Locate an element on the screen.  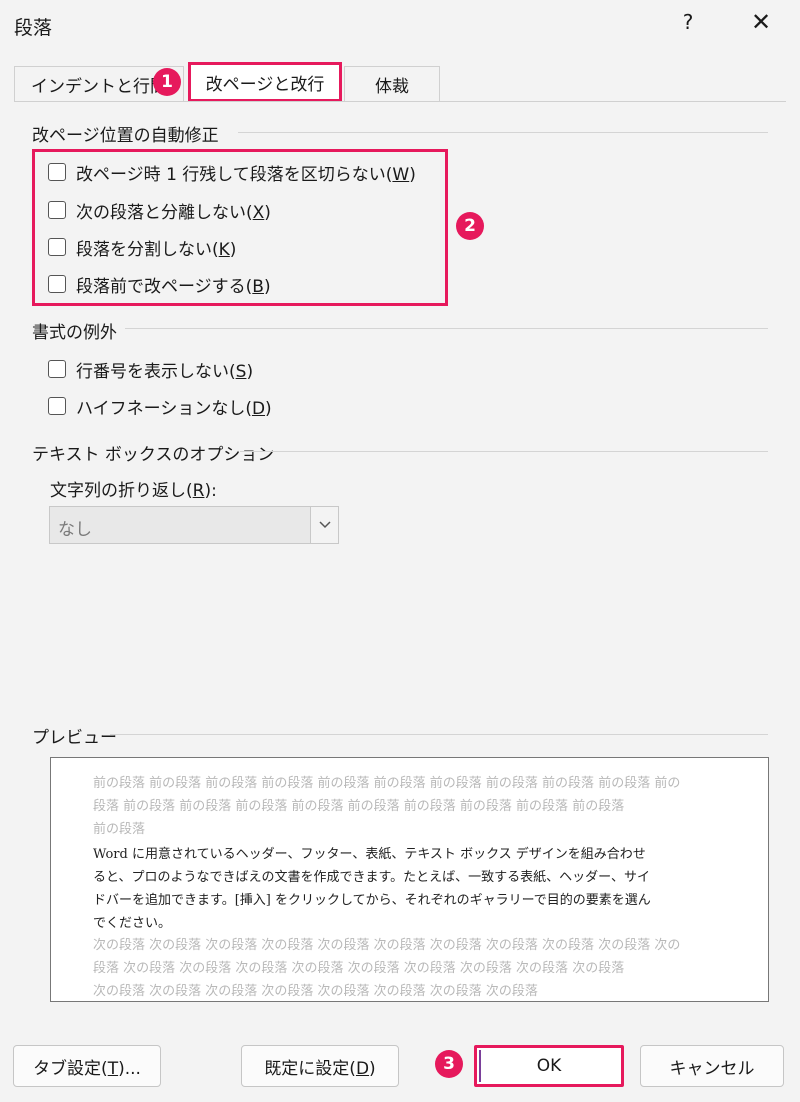
preview-group-title: プレビュー is located at coordinates (74, 738).